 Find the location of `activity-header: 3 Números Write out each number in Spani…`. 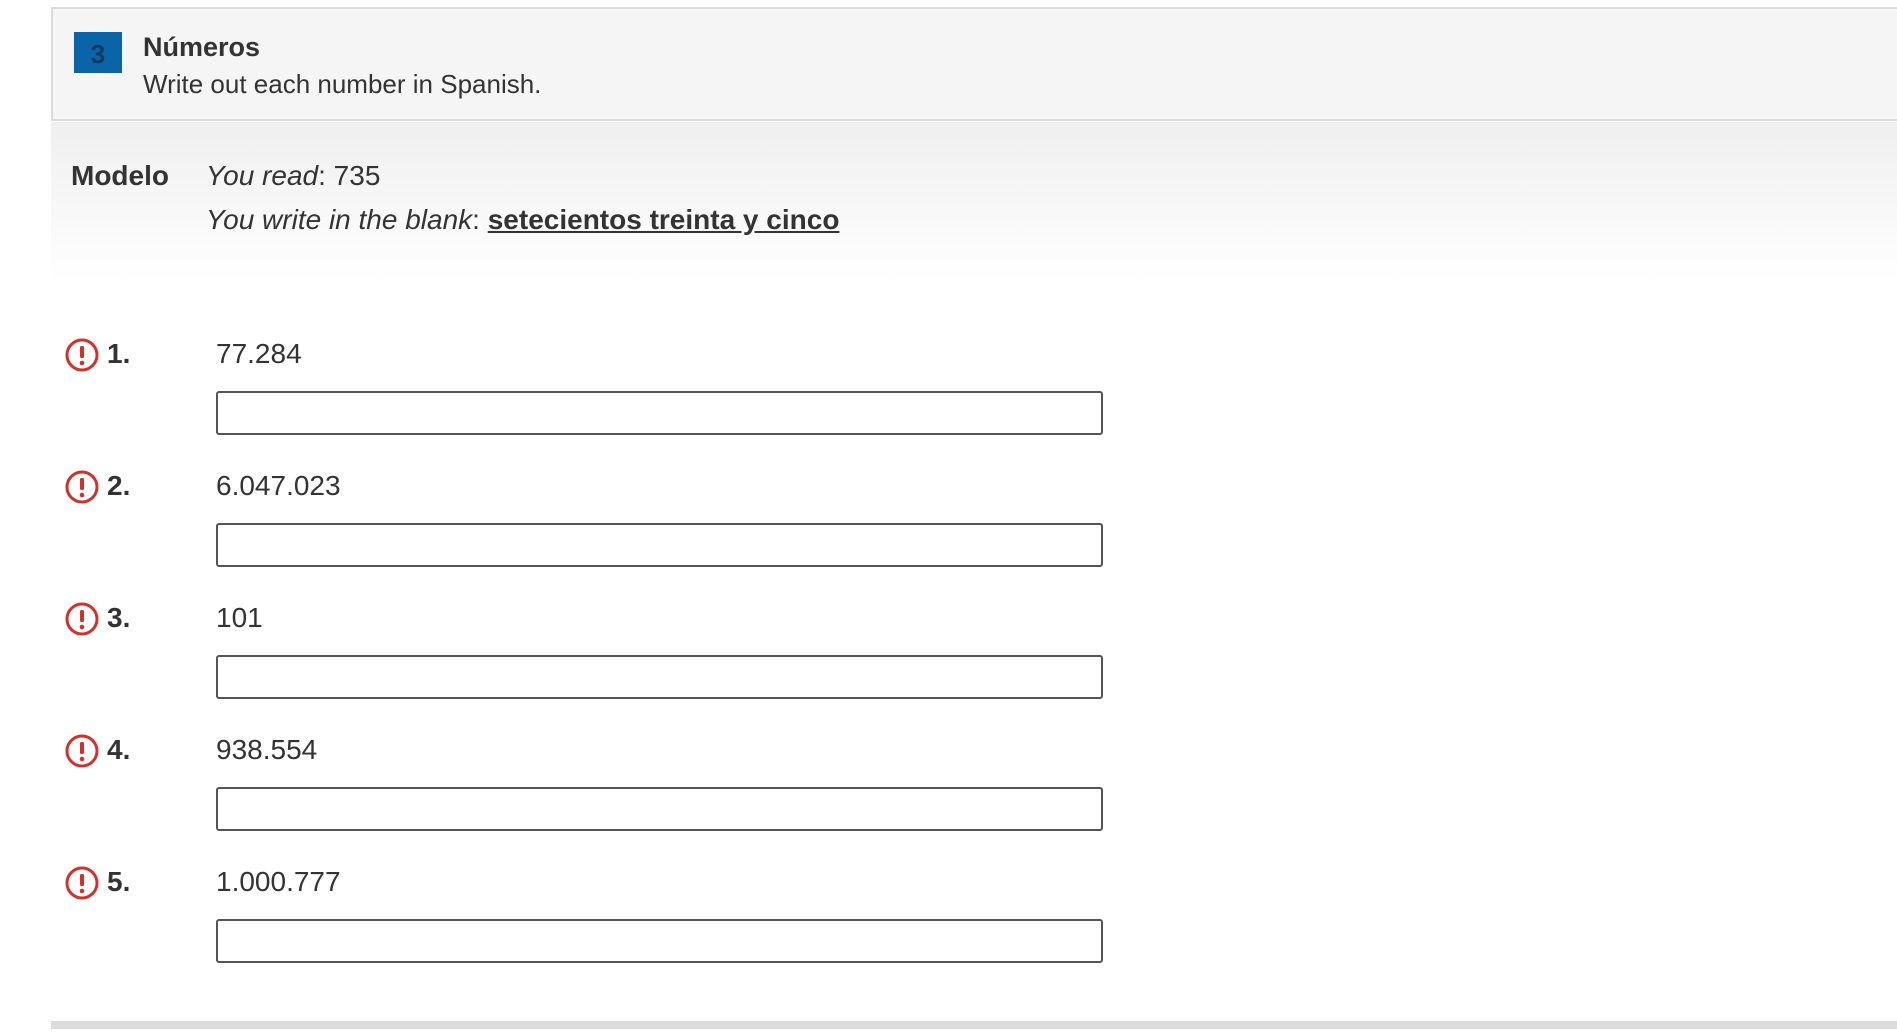

activity-header: 3 Números Write out each number in Spani… is located at coordinates (974, 64).